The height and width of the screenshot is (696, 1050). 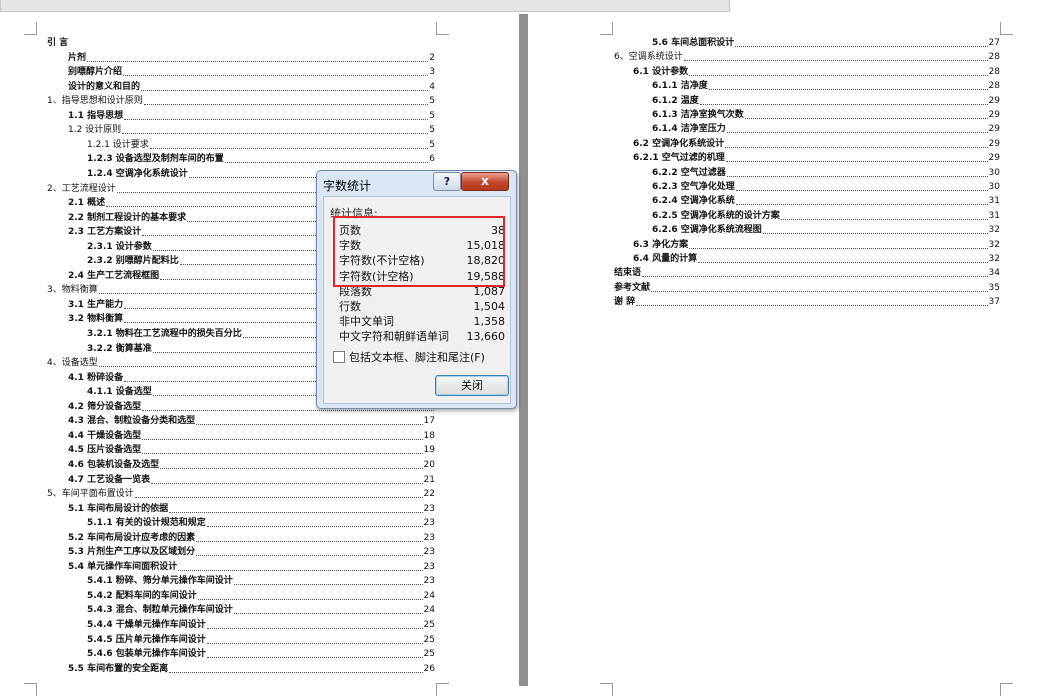 I want to click on checkbox-square, so click(x=339, y=357).